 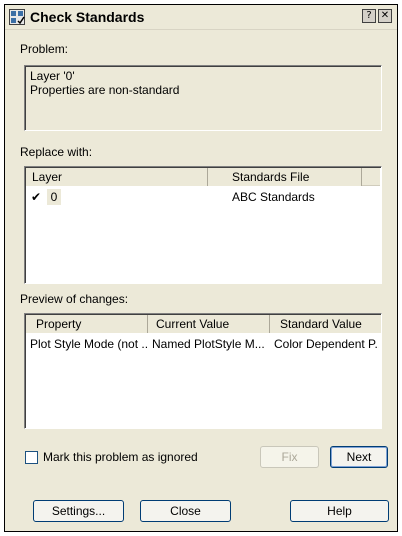 What do you see at coordinates (209, 324) in the screenshot?
I see `column-header-current-value: Current Value` at bounding box center [209, 324].